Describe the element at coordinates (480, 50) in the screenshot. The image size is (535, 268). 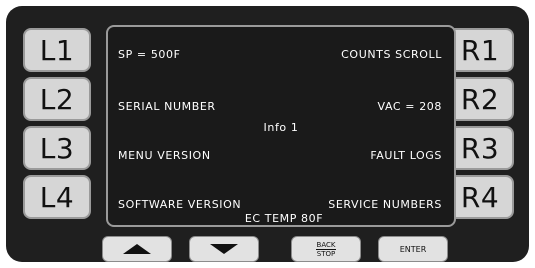
I see `r1-key: R1` at that location.